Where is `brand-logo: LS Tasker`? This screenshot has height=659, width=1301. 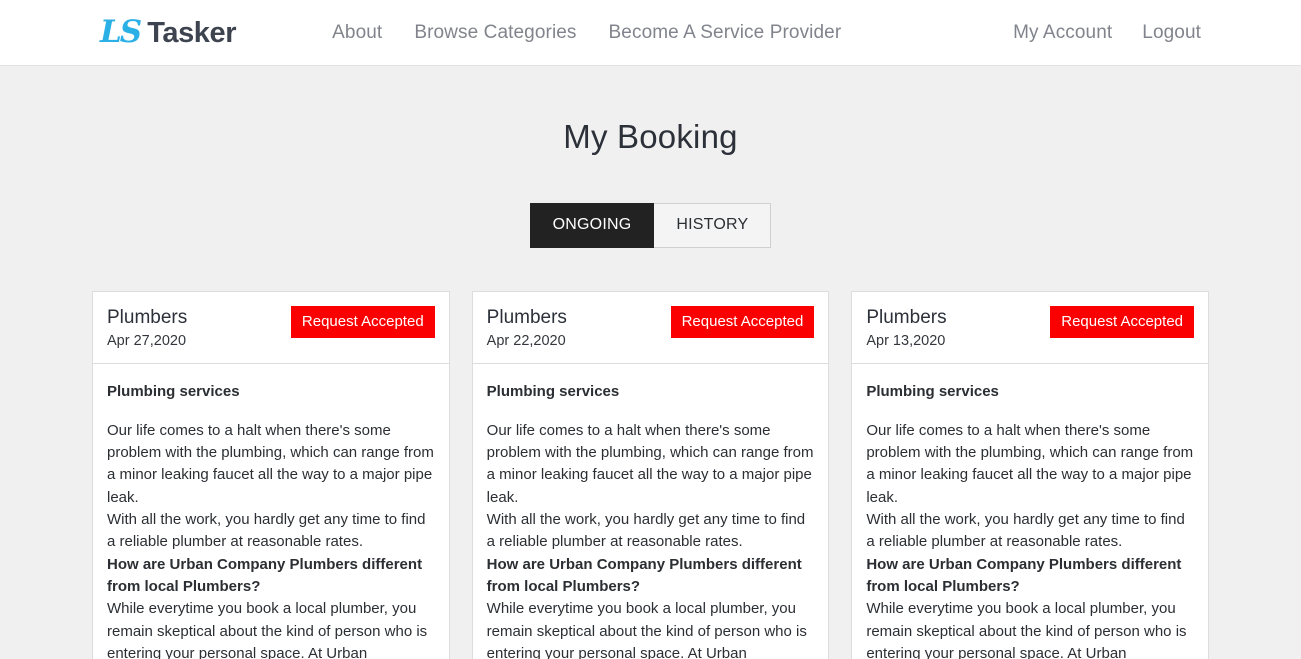
brand-logo: LS Tasker is located at coordinates (168, 32).